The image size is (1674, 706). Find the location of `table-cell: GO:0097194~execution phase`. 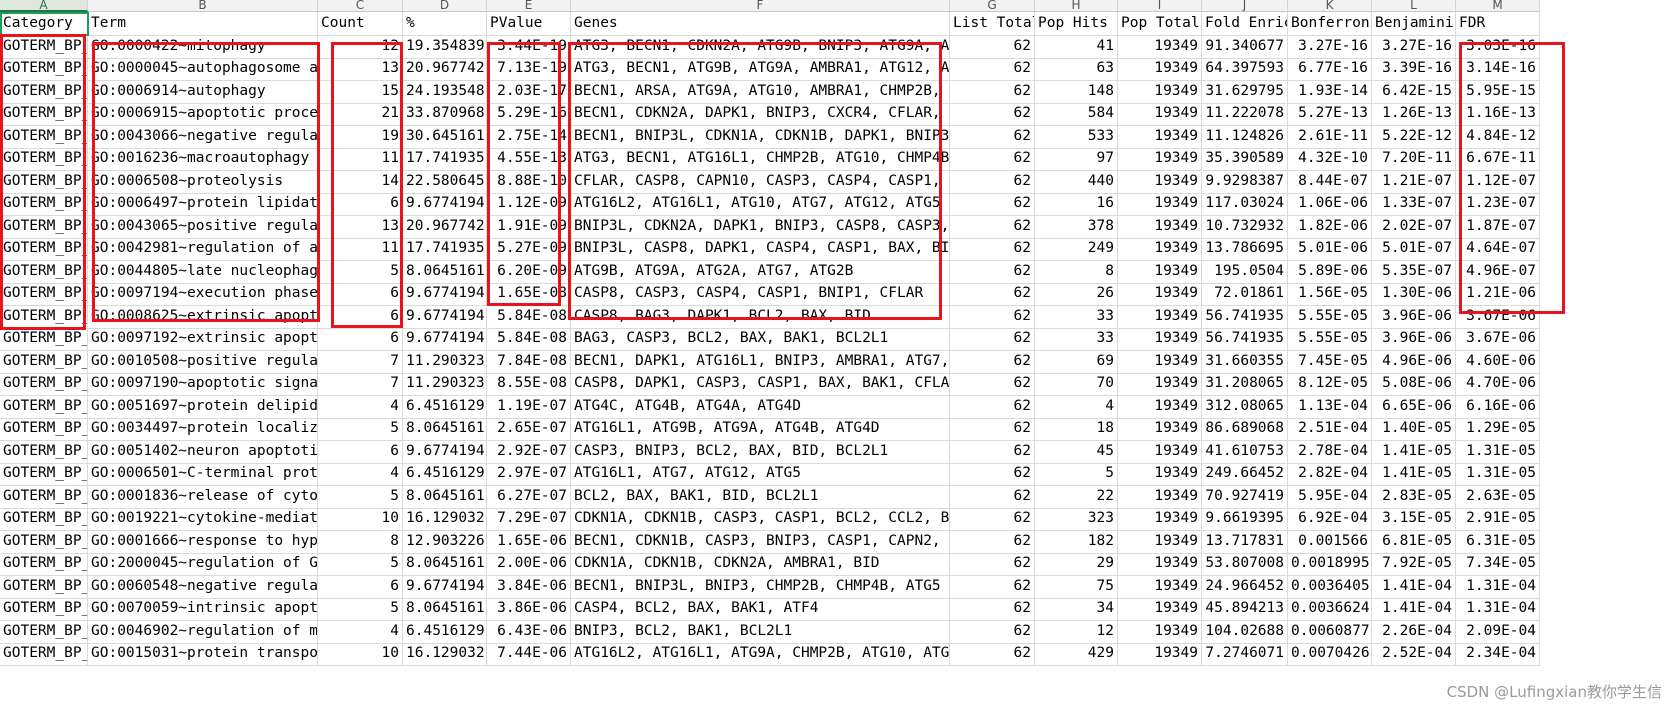

table-cell: GO:0097194~execution phase is located at coordinates (203, 294).